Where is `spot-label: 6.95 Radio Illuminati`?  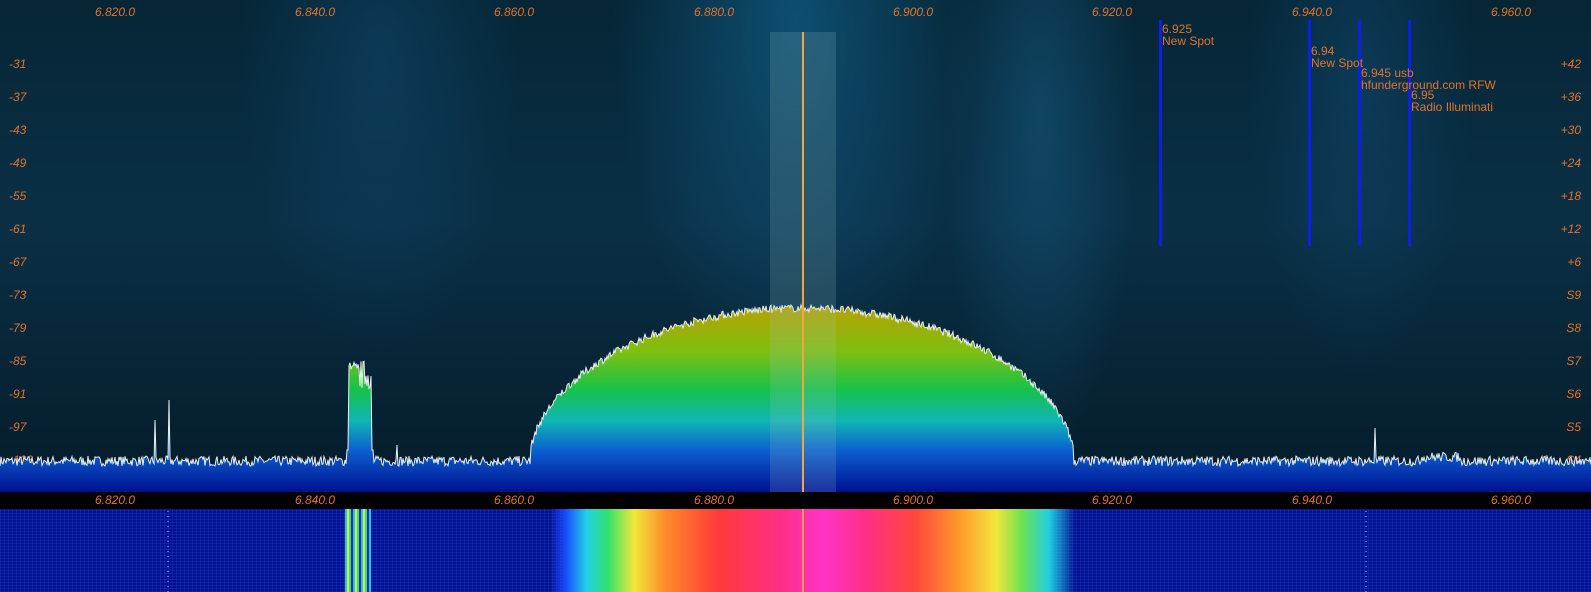
spot-label: 6.95 Radio Illuminati is located at coordinates (1452, 101).